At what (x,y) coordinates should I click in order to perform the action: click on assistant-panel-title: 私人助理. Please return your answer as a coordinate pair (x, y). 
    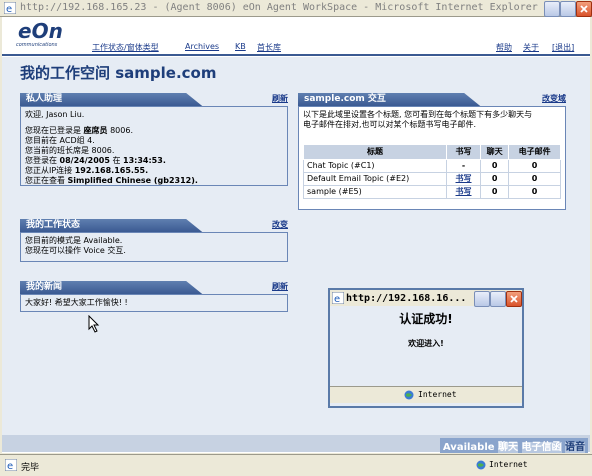
    Looking at the image, I should click on (111, 99).